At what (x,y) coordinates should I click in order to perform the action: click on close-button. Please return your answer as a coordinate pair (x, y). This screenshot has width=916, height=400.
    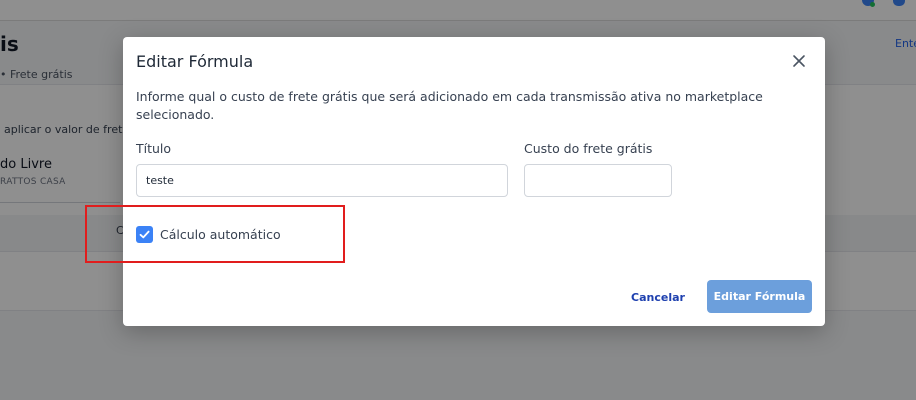
    Looking at the image, I should click on (799, 61).